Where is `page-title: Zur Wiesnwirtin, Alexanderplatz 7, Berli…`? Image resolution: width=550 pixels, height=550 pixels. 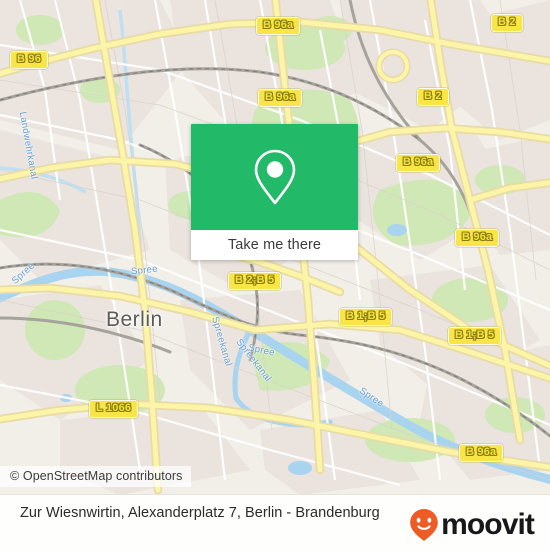
page-title: Zur Wiesnwirtin, Alexanderplatz 7, Berli… is located at coordinates (200, 513).